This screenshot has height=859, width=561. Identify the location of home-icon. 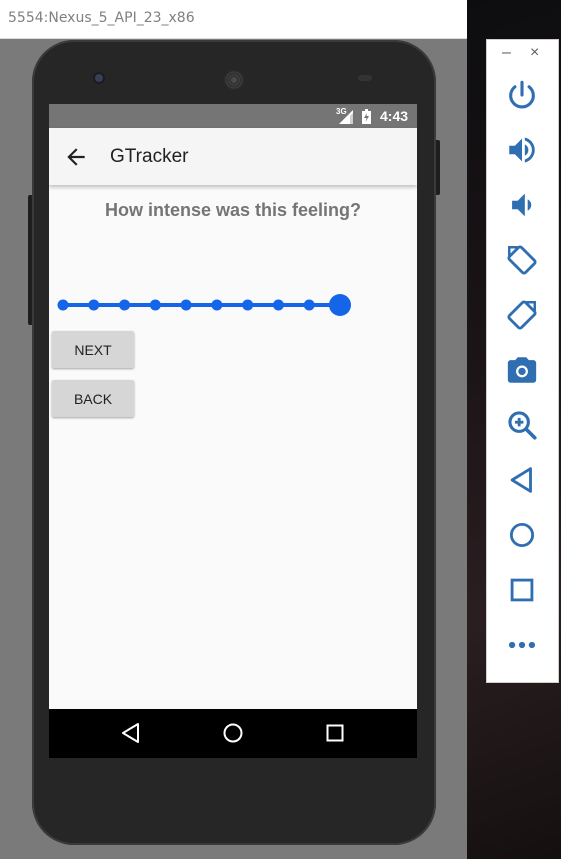
(522, 535).